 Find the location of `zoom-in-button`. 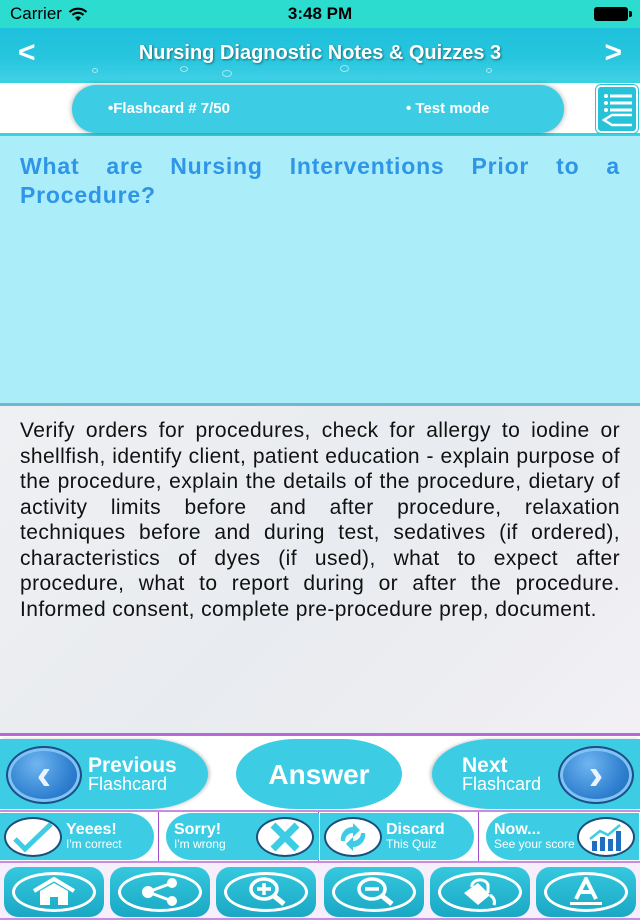

zoom-in-button is located at coordinates (266, 892).